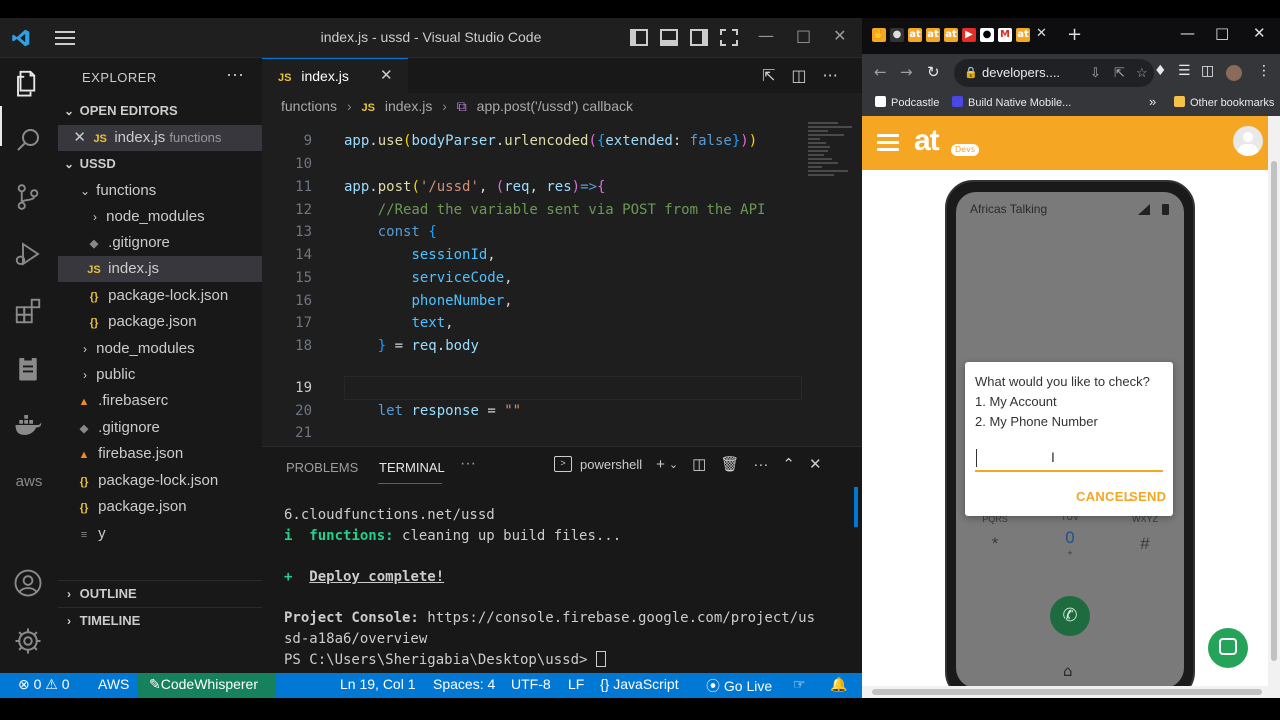 The width and height of the screenshot is (1280, 720). I want to click on call-button: ✆, so click(1070, 616).